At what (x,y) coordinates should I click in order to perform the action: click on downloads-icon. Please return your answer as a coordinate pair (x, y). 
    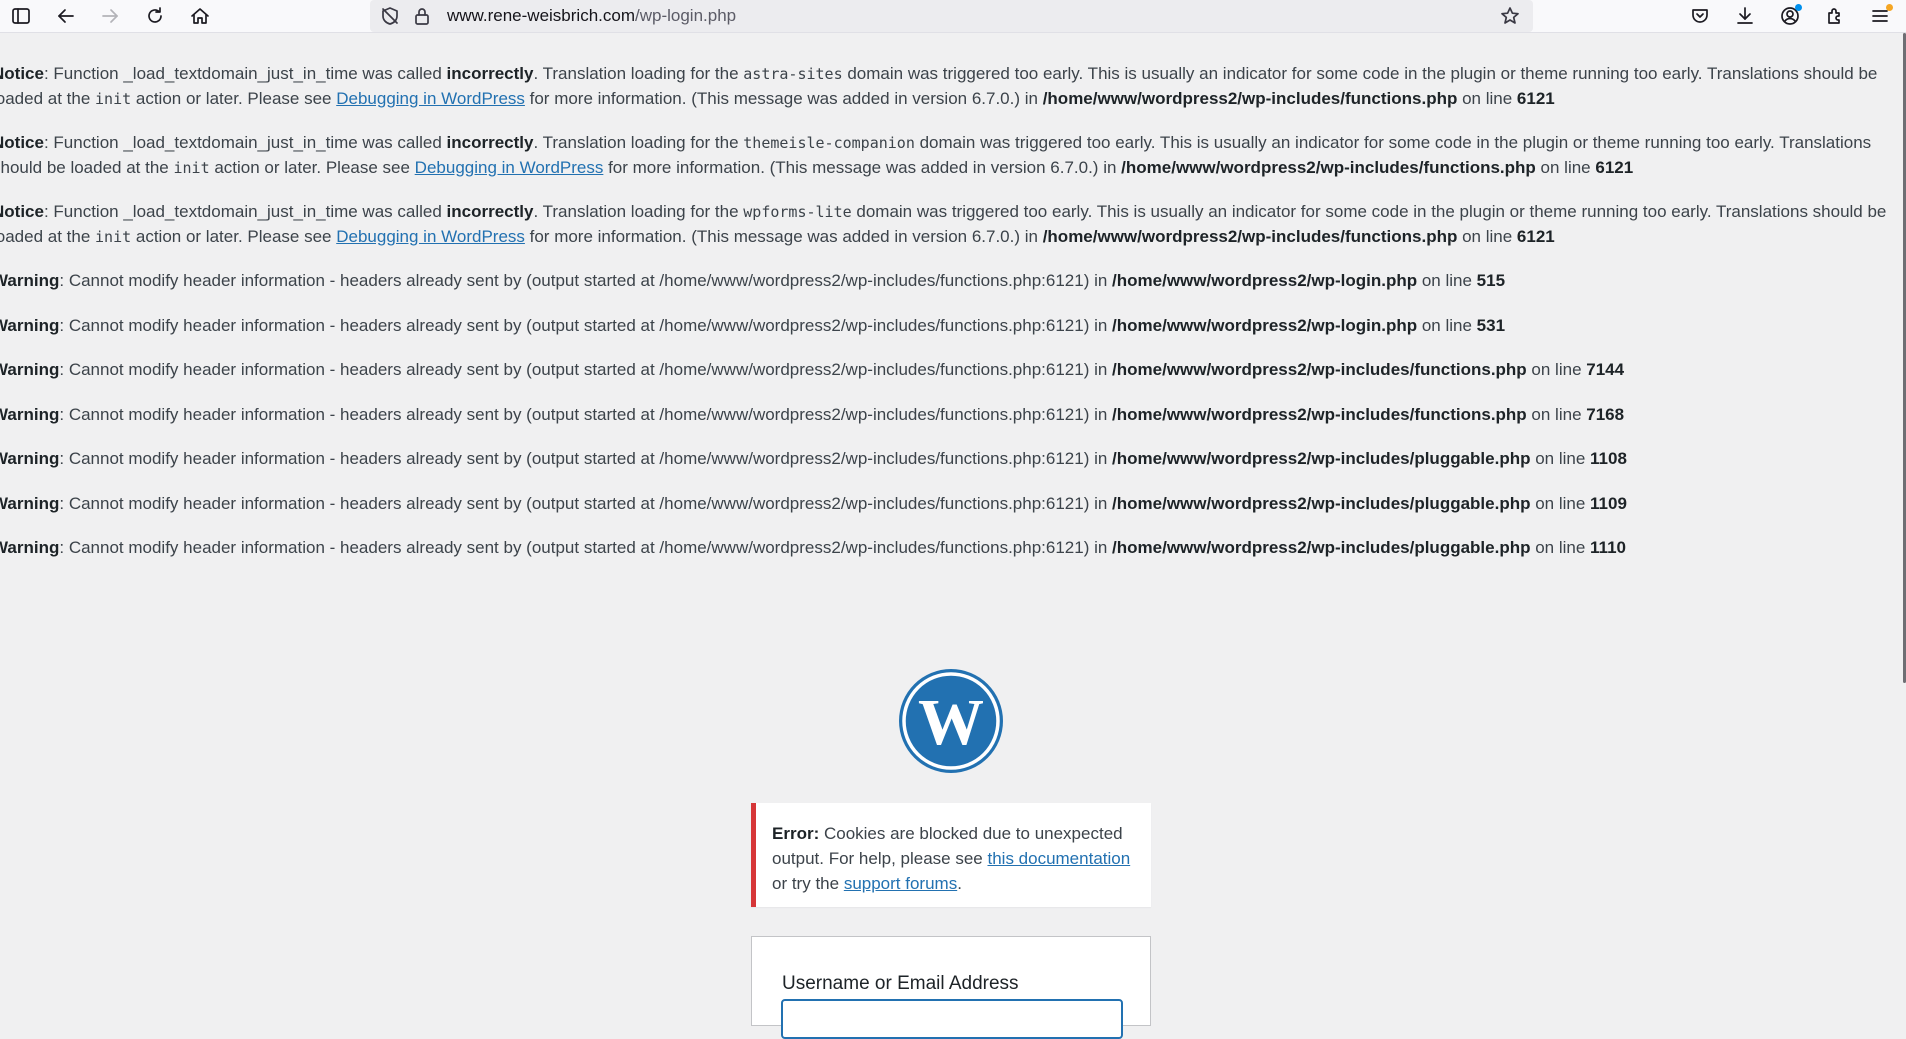
    Looking at the image, I should click on (1745, 16).